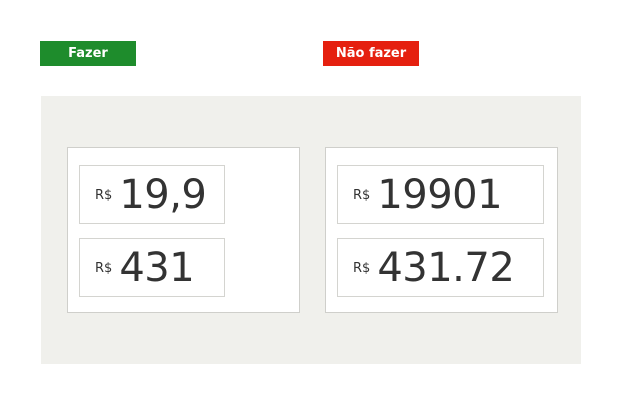 This screenshot has height=405, width=621. I want to click on price-amount: 431, so click(157, 267).